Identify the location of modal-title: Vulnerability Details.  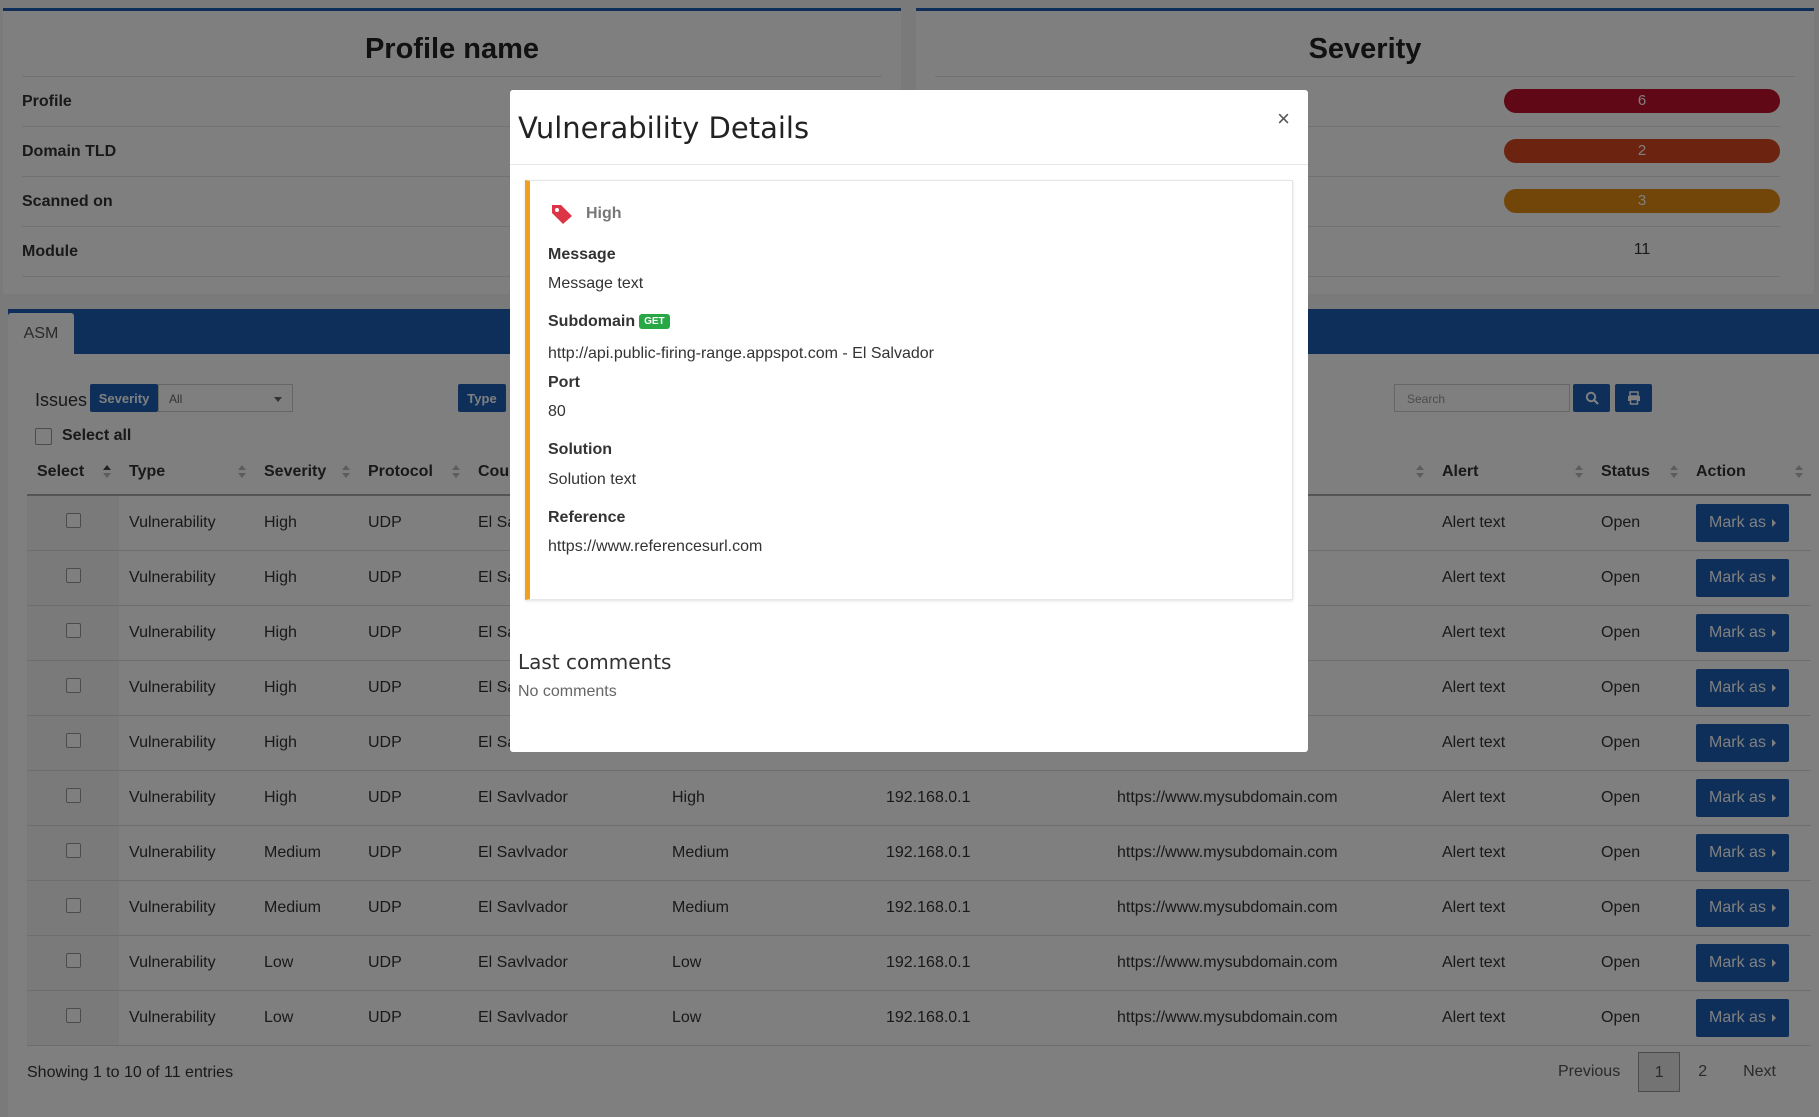
(664, 128).